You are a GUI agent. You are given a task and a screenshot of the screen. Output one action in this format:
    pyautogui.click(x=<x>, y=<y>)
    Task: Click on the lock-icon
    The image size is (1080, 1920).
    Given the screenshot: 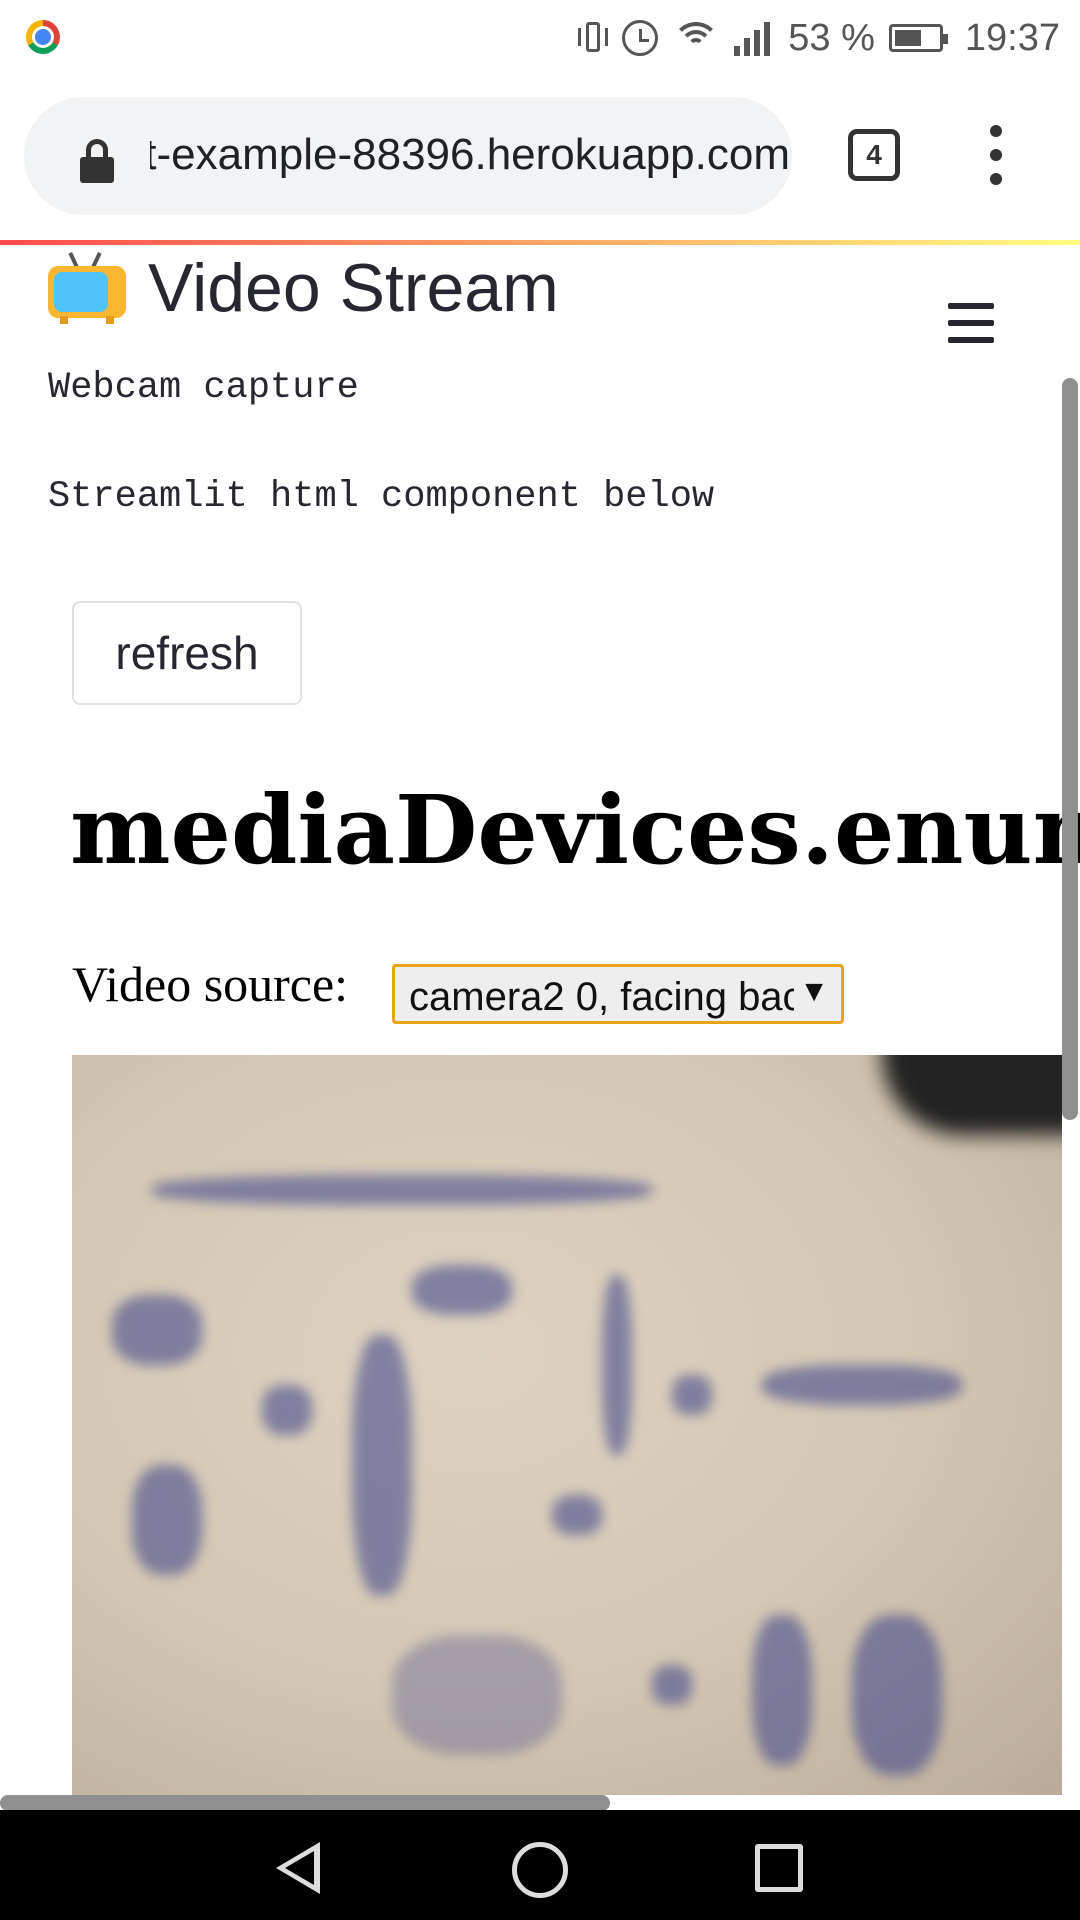 What is the action you would take?
    pyautogui.click(x=97, y=161)
    